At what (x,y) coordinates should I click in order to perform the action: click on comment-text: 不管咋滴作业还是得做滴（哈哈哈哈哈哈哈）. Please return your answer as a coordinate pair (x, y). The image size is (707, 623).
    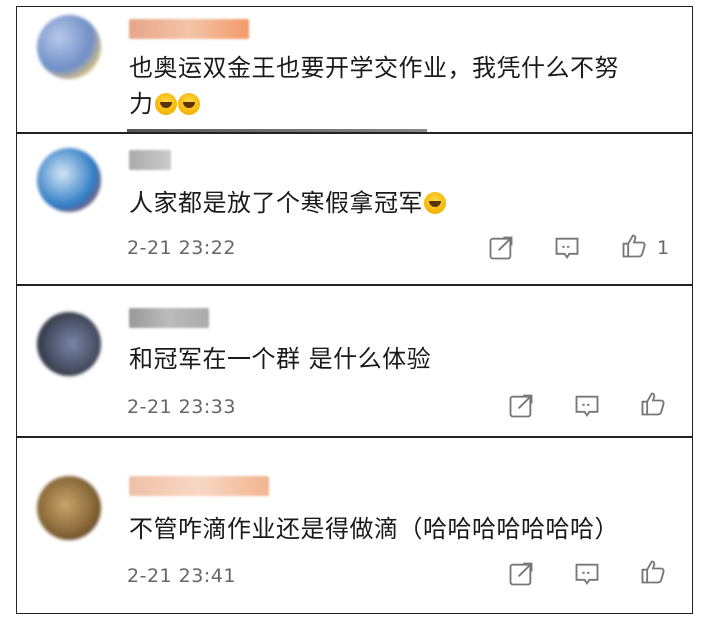
    Looking at the image, I should click on (400, 529).